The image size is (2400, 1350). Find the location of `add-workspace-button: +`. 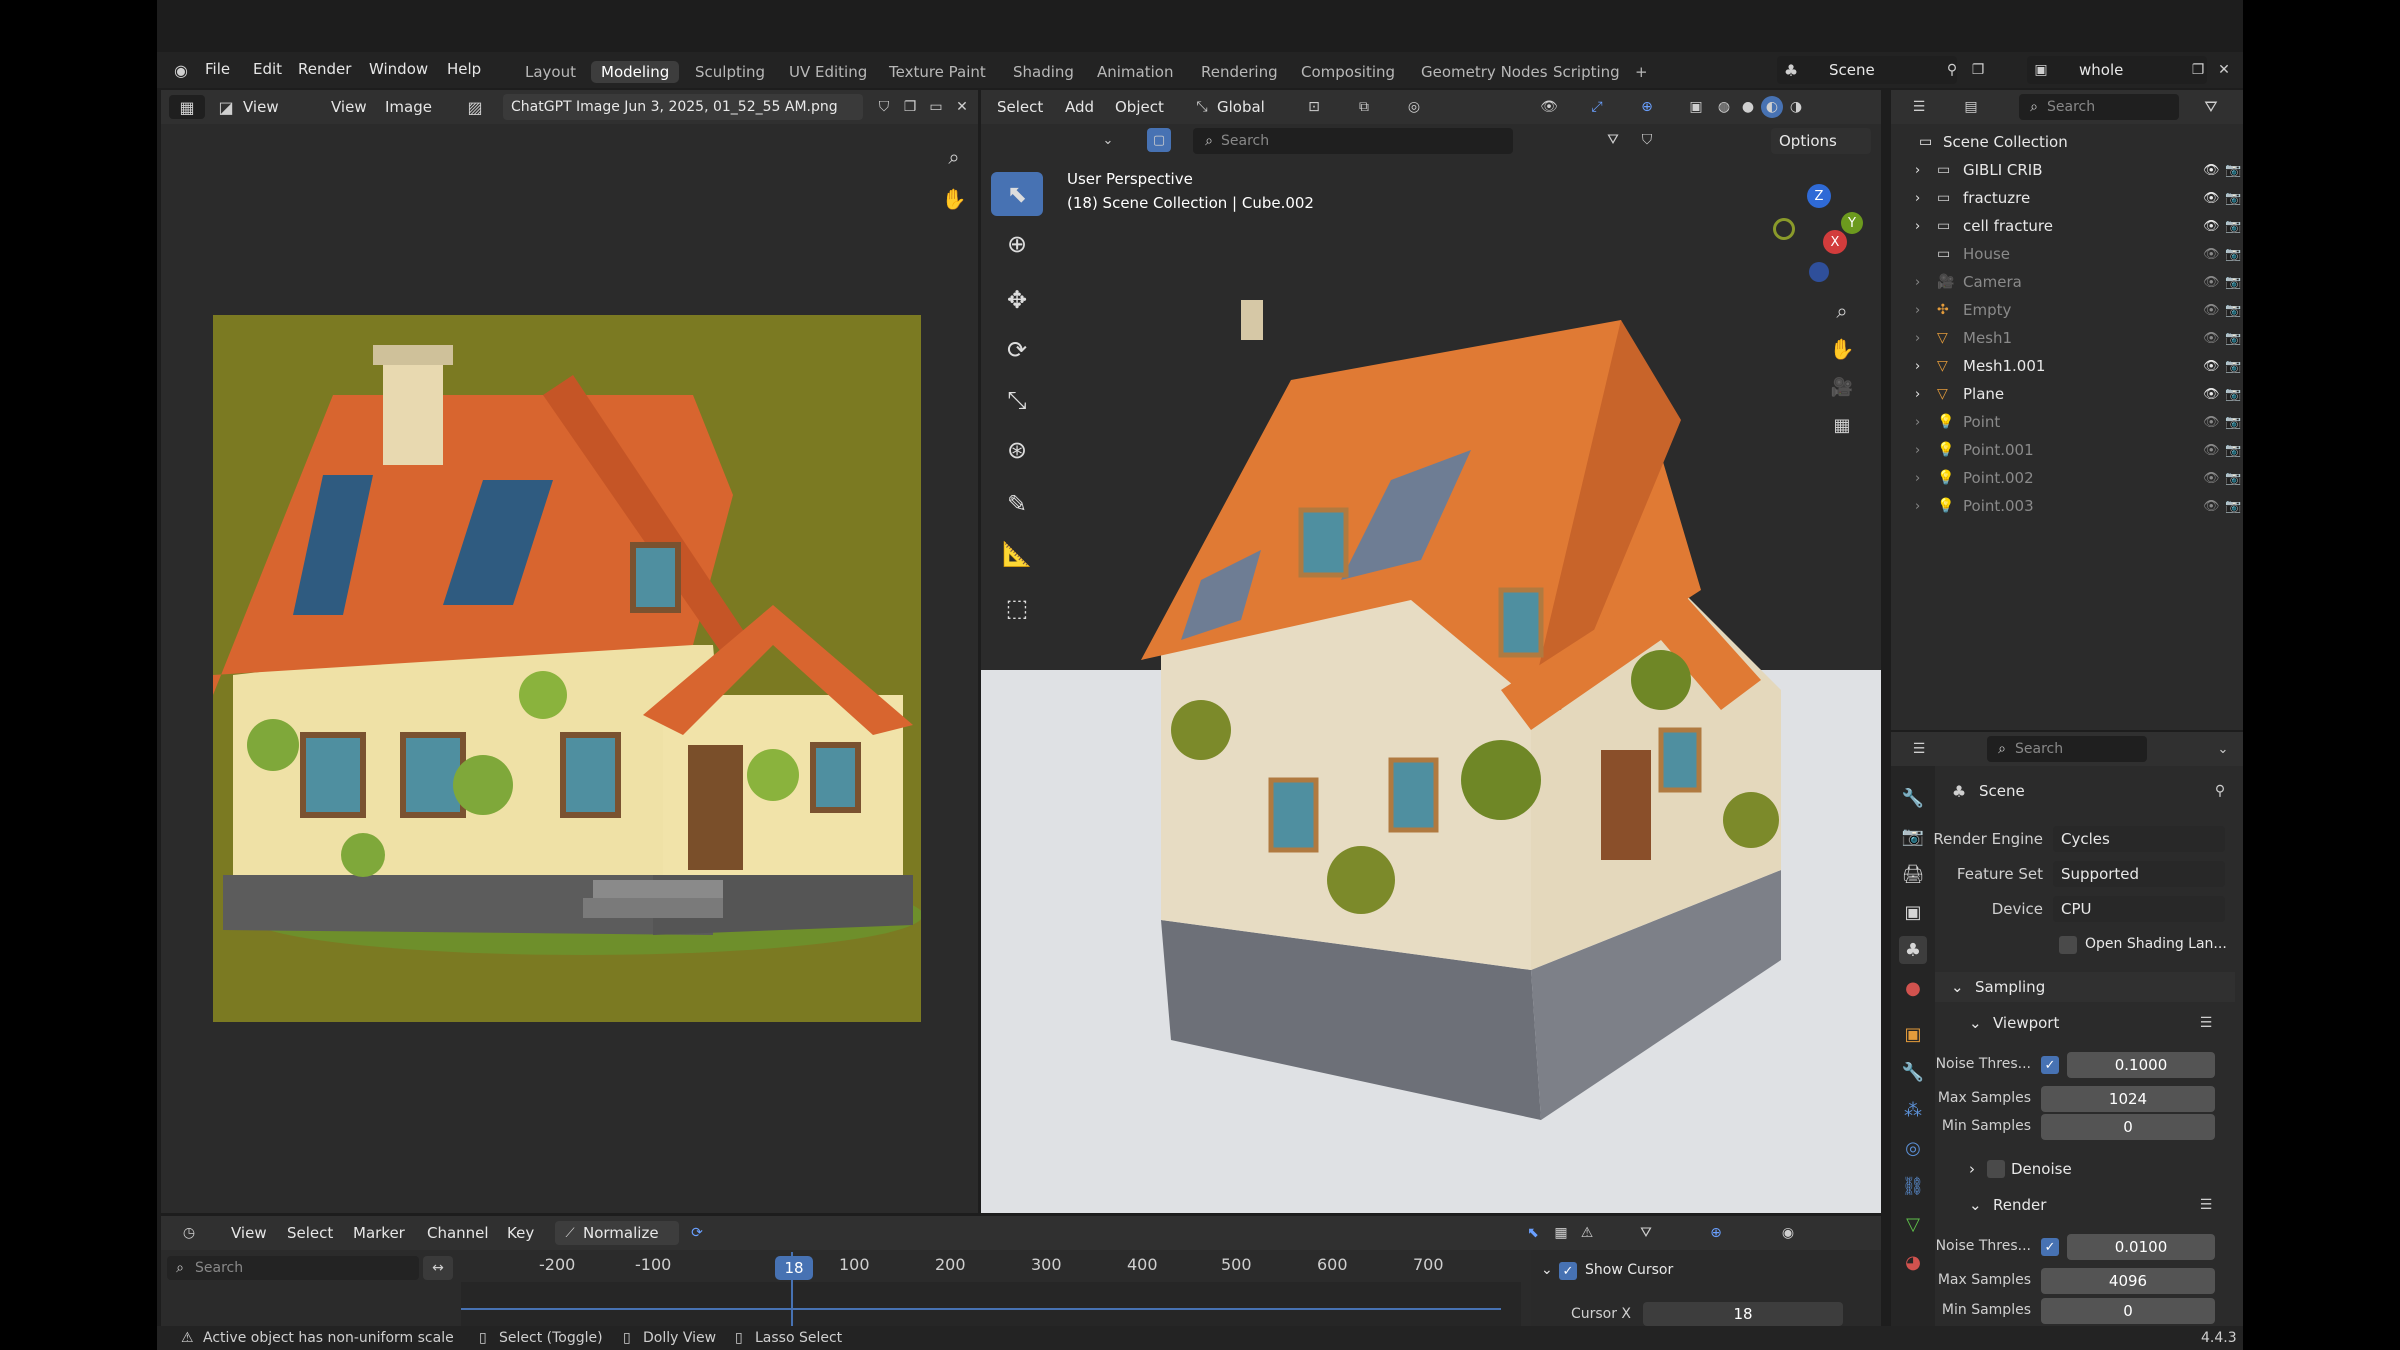

add-workspace-button: + is located at coordinates (1641, 72).